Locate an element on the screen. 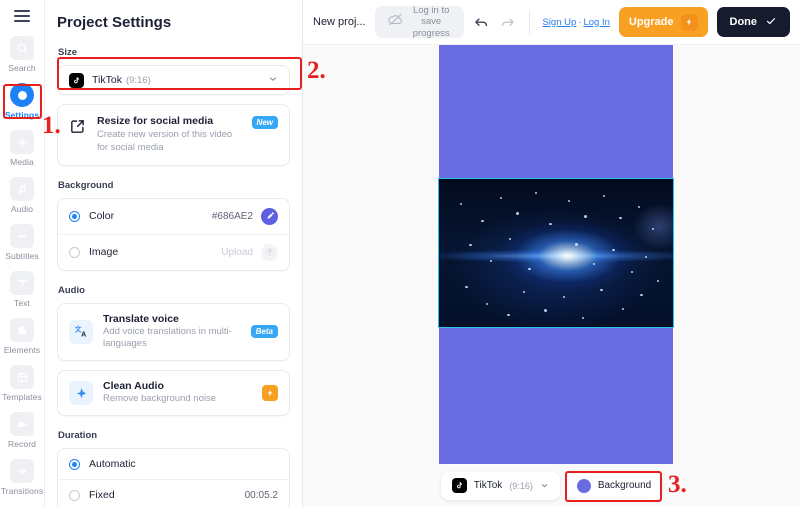 The width and height of the screenshot is (800, 507). size-select-name: TikTok is located at coordinates (107, 80).